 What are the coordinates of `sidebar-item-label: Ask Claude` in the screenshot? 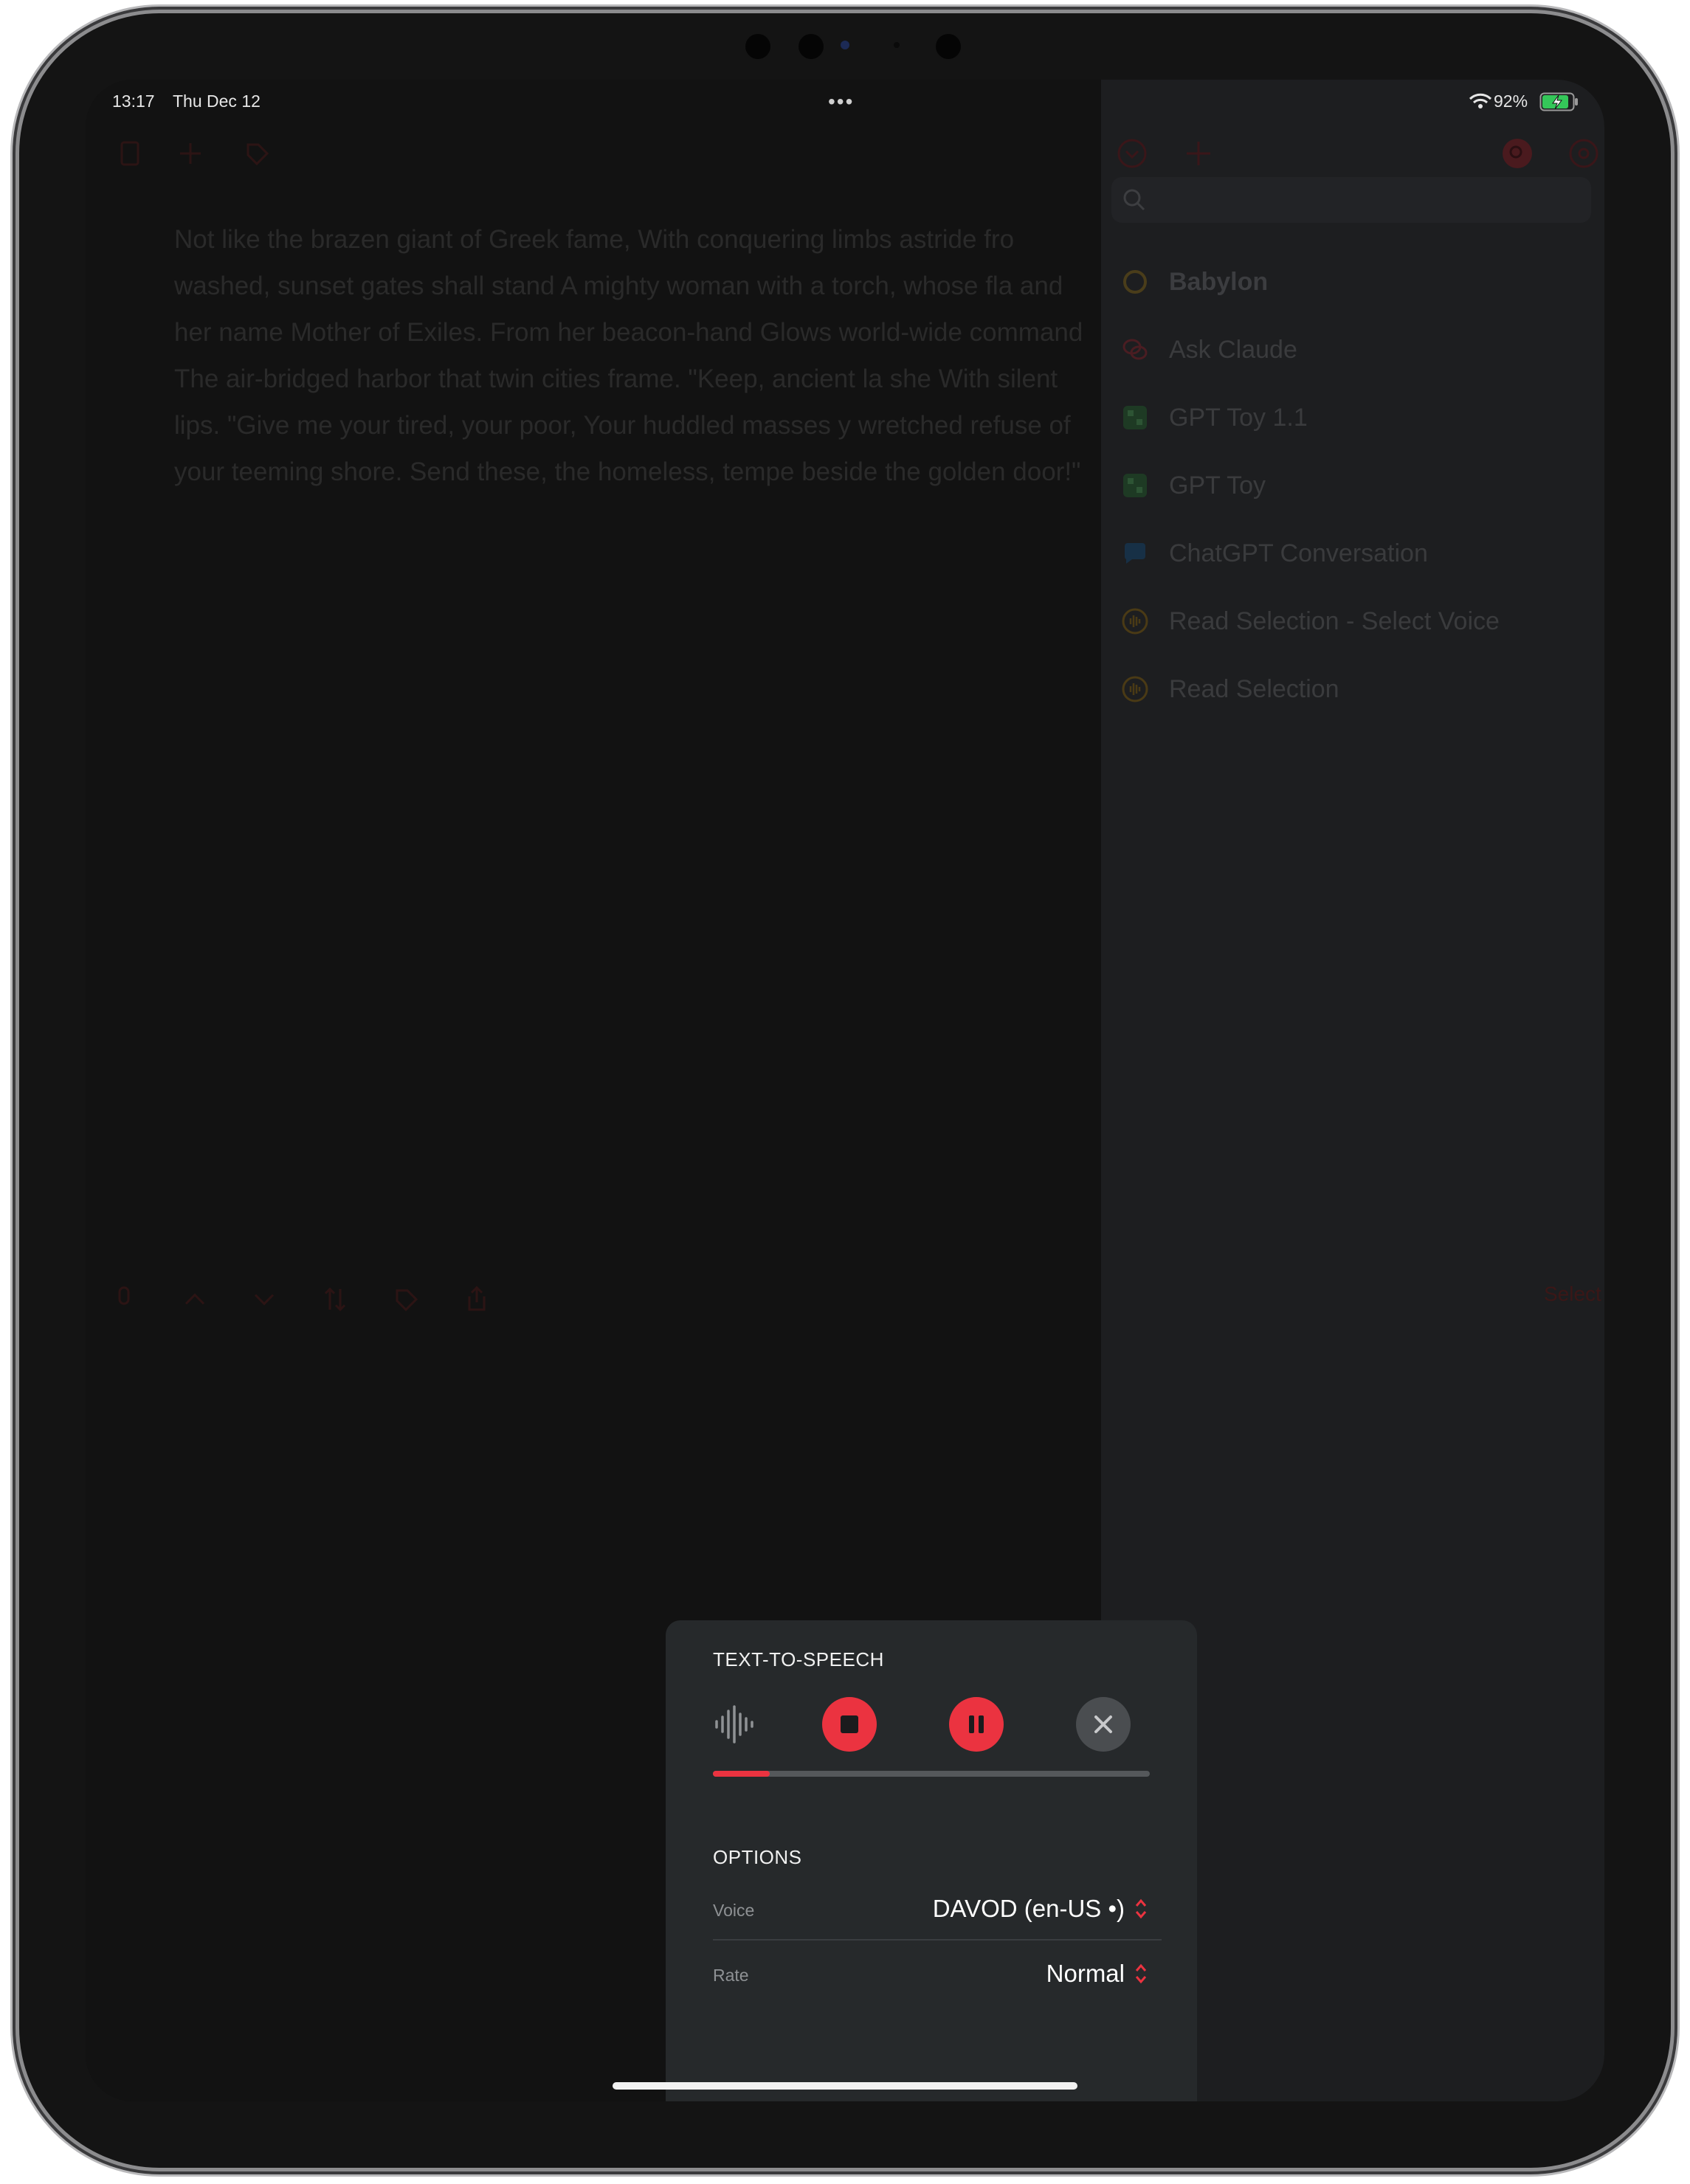 It's located at (1233, 350).